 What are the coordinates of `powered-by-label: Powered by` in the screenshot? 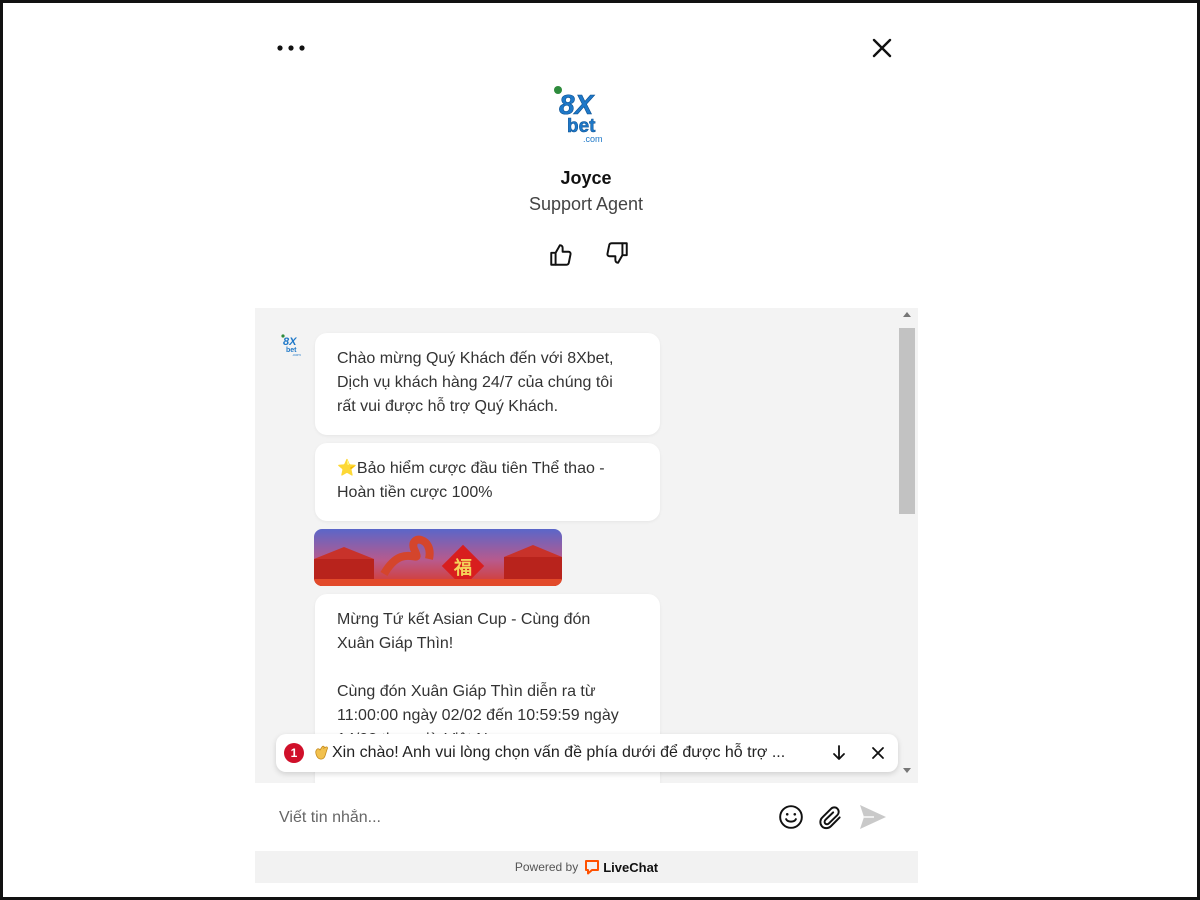 It's located at (546, 867).